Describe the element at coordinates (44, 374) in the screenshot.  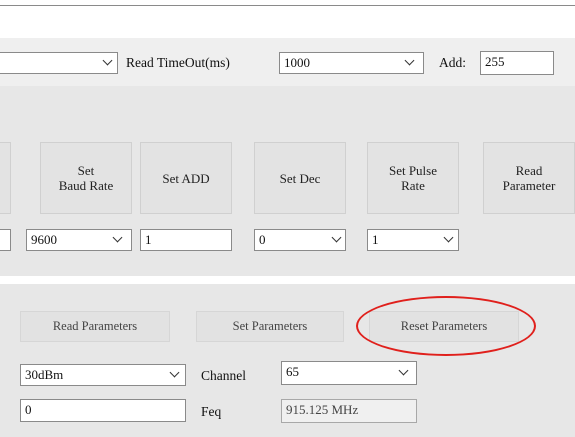
I see `power-value: 30dBm` at that location.